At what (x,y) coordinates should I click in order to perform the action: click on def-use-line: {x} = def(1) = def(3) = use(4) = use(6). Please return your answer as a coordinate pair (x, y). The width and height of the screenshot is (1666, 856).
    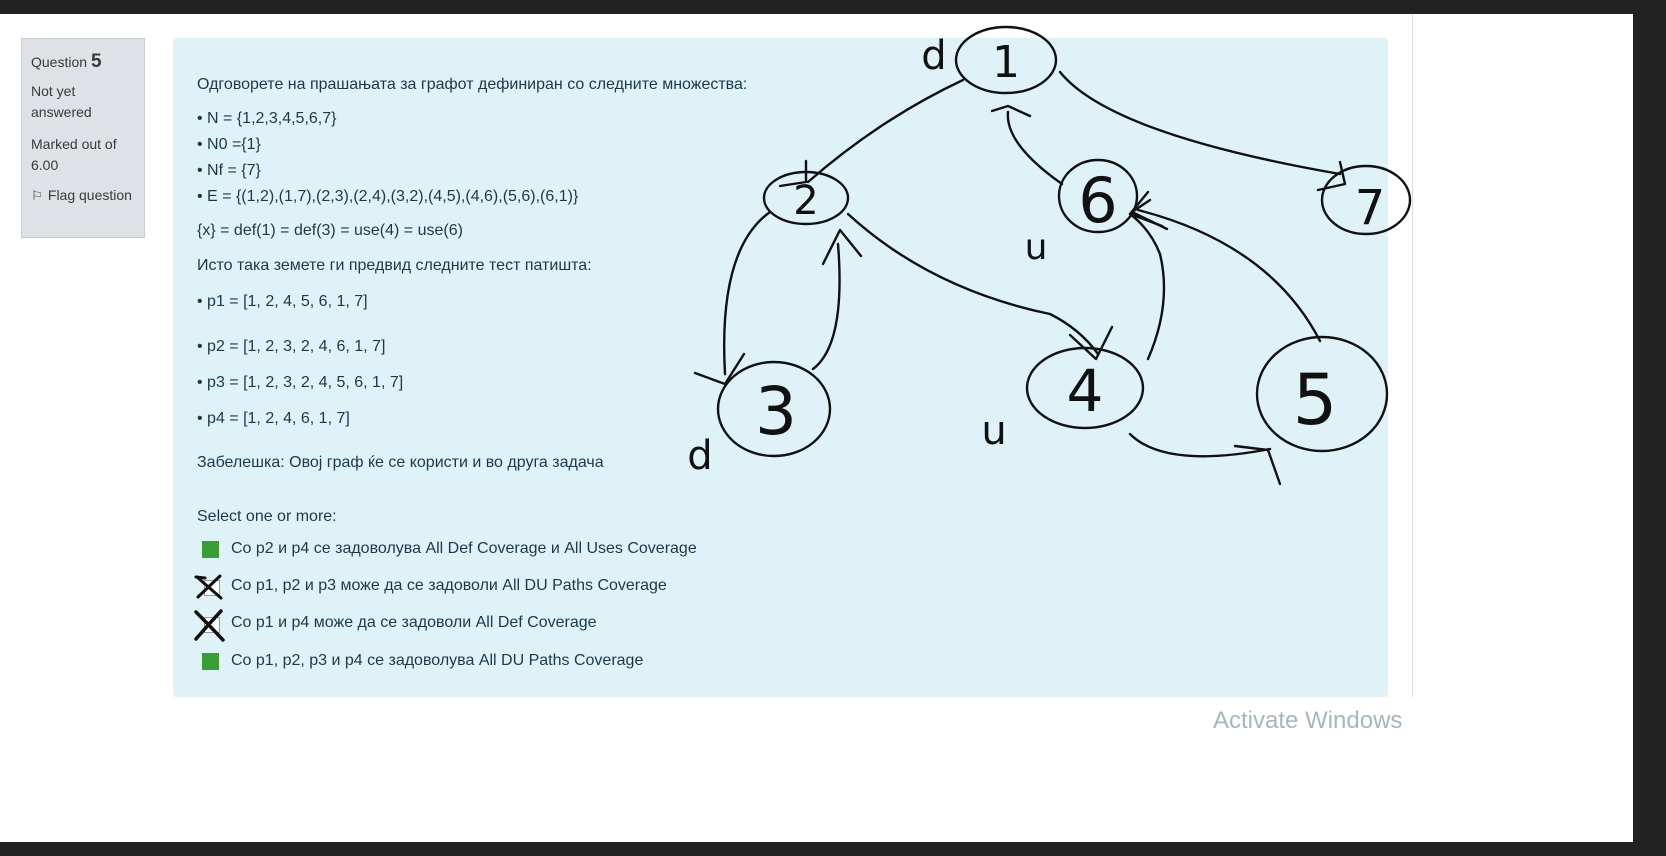
    Looking at the image, I should click on (330, 230).